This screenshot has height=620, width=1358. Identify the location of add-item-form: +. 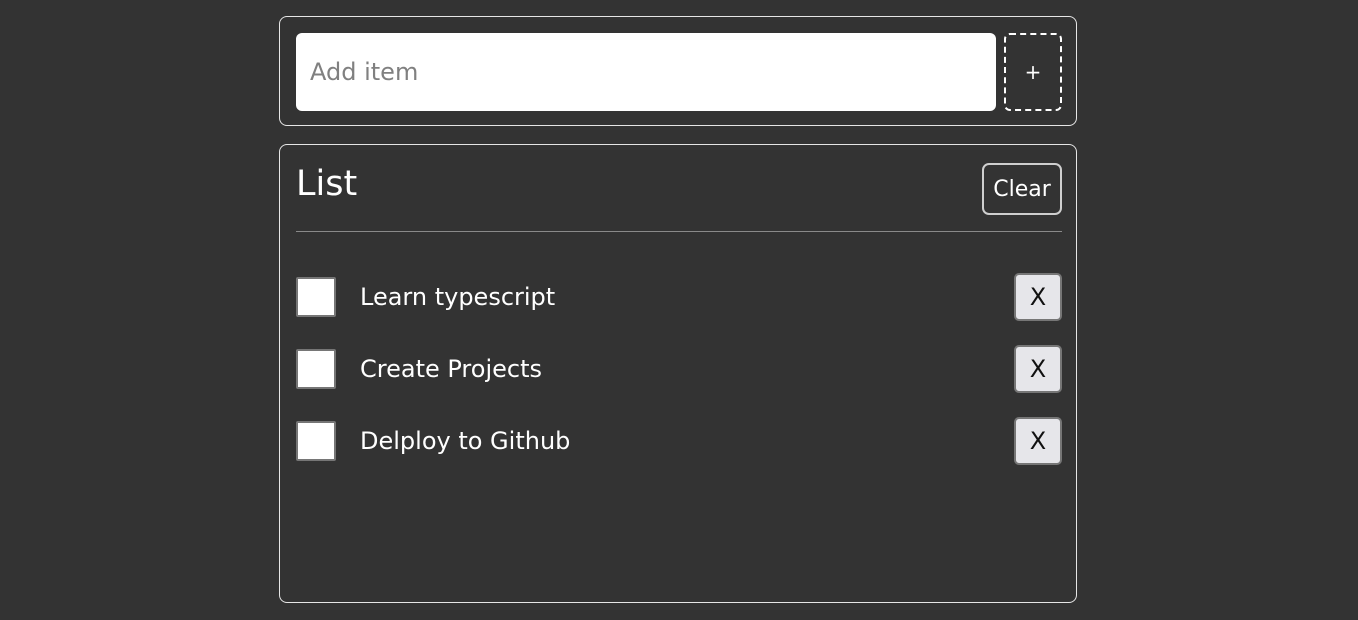
(678, 71).